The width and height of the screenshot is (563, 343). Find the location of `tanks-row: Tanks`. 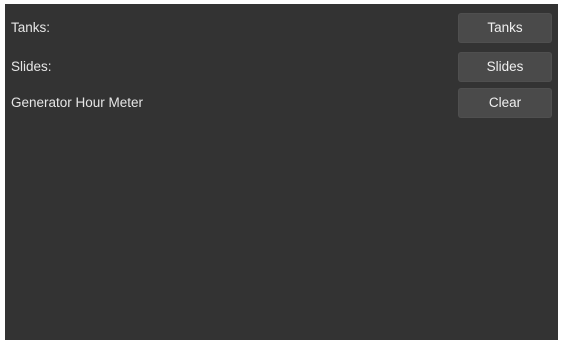

tanks-row: Tanks is located at coordinates (281, 28).